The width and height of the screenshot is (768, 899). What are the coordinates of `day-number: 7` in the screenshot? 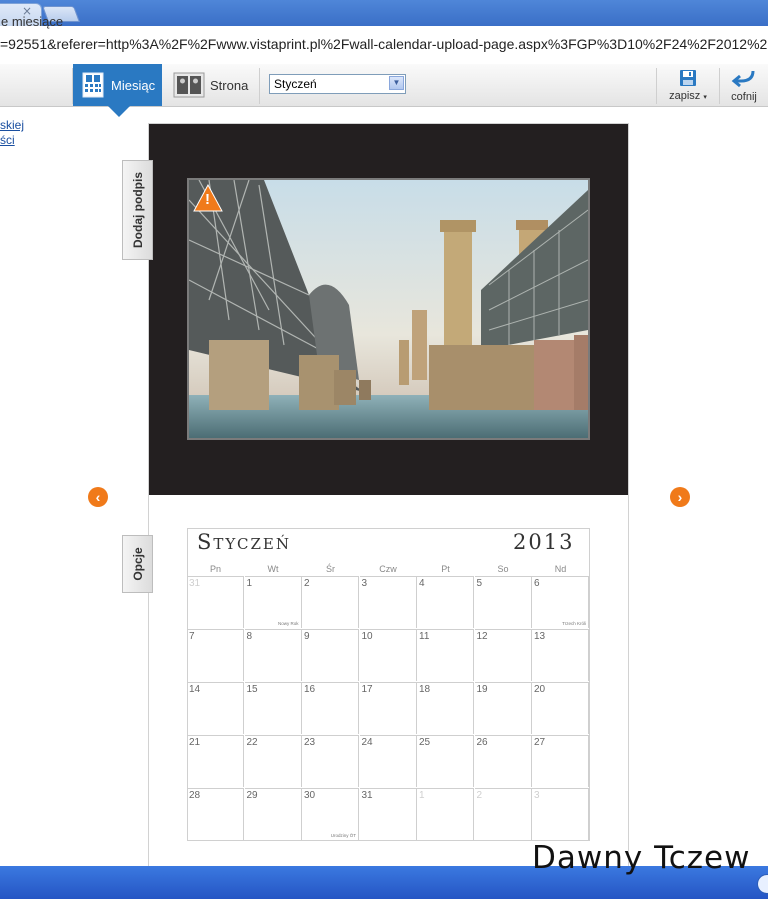 It's located at (192, 636).